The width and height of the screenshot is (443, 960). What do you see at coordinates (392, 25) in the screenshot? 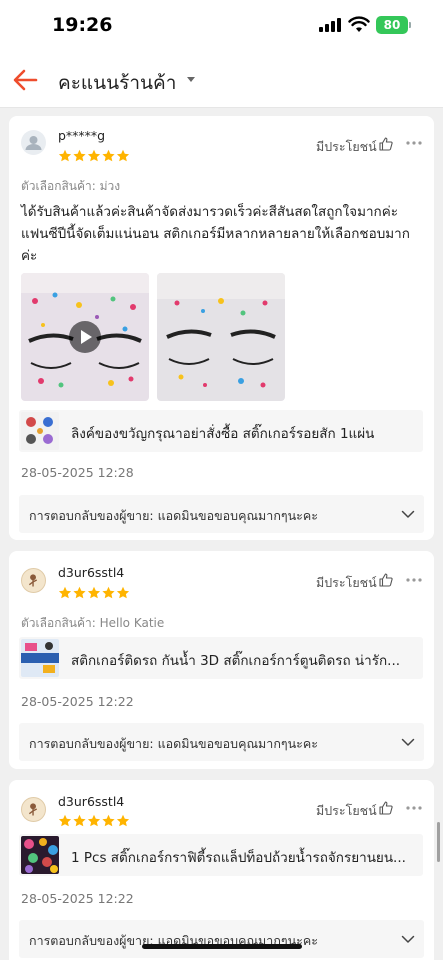
I see `battery-icon: 80` at bounding box center [392, 25].